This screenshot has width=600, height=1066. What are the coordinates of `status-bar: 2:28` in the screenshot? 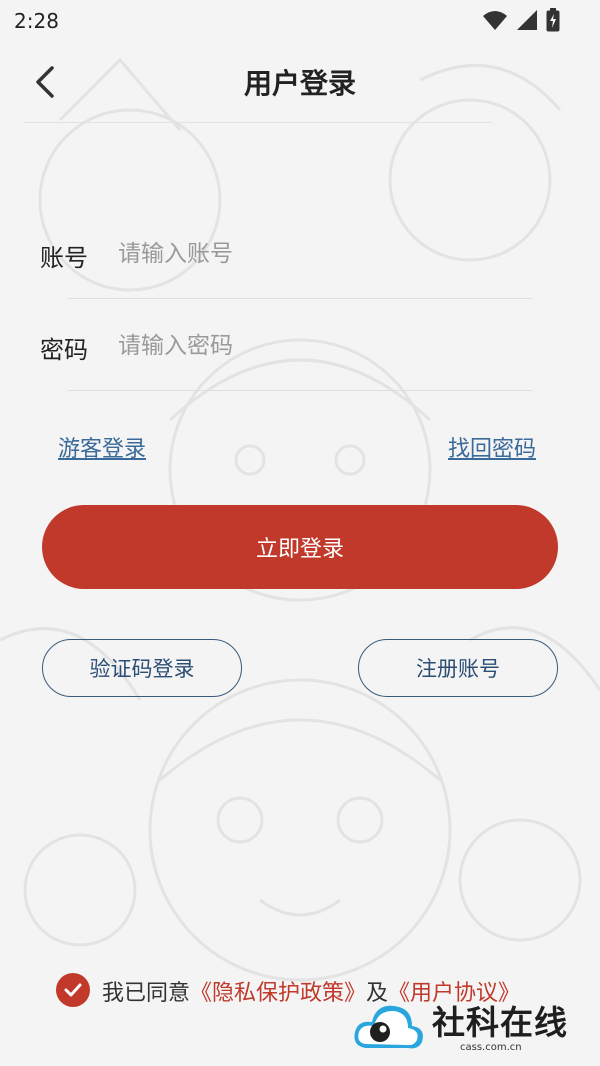 It's located at (300, 21).